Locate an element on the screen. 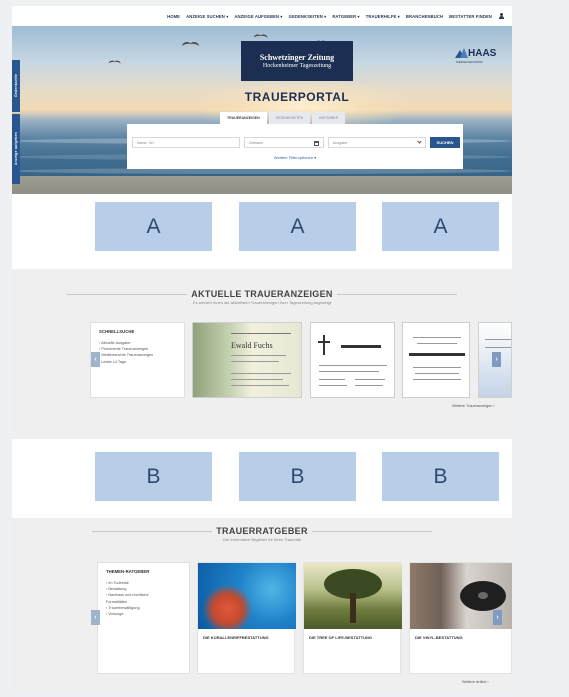 This screenshot has height=697, width=569. nav-trauerhilfe: Trauerhilfe ▾ is located at coordinates (383, 16).